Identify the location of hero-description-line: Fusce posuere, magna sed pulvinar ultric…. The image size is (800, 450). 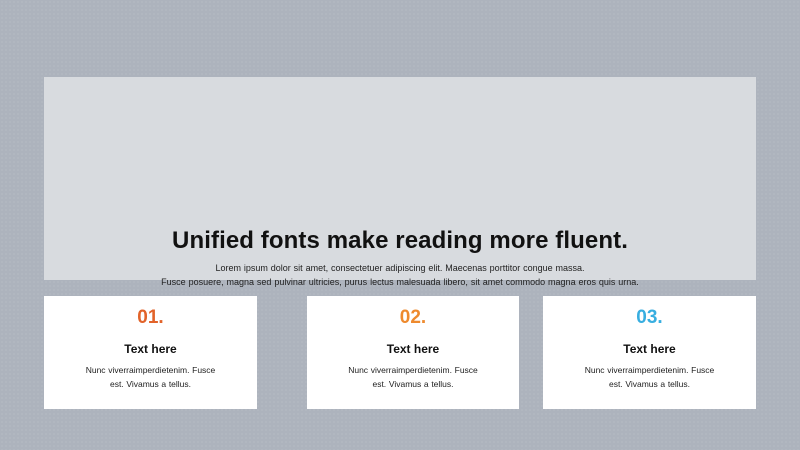
(400, 281).